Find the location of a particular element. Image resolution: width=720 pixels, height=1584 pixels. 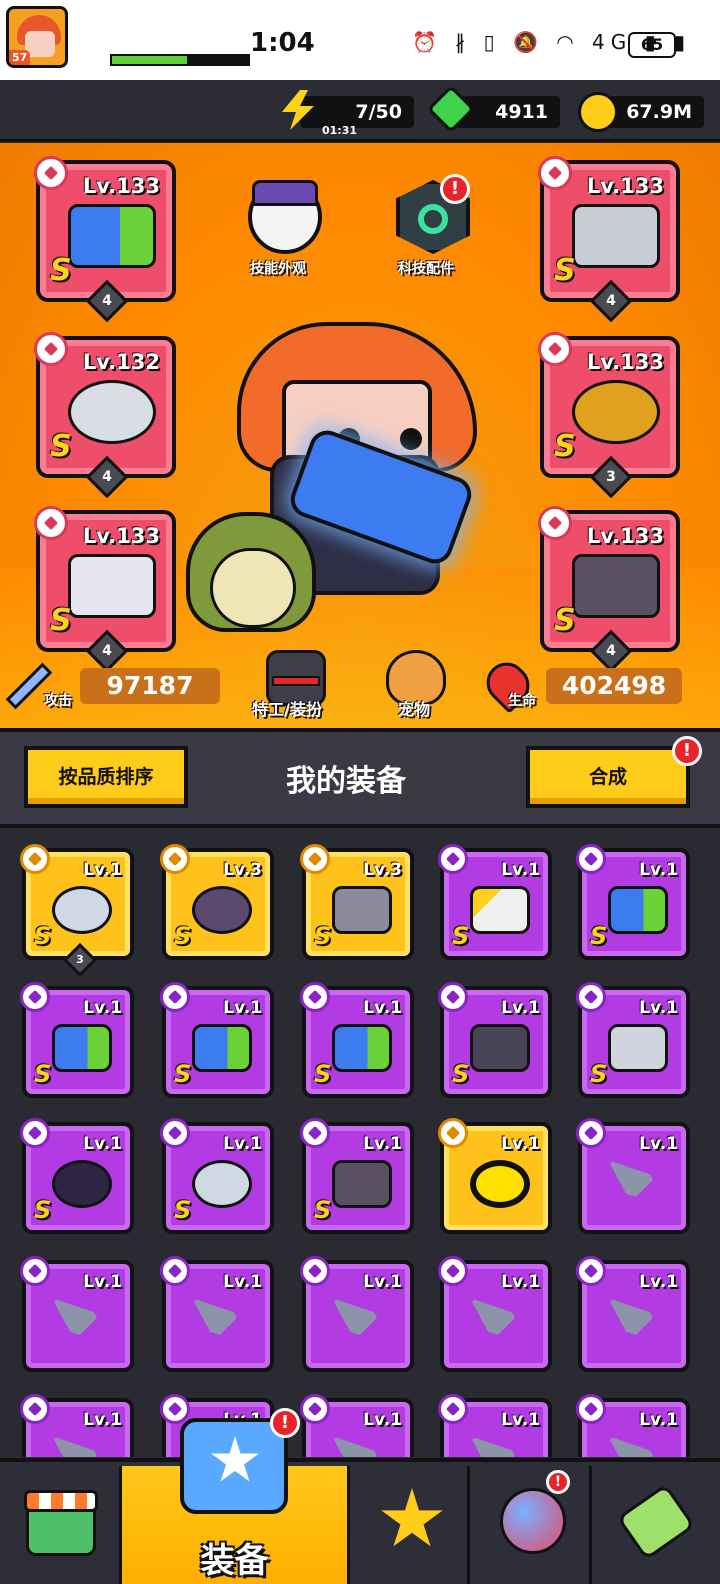

avatar: 57 is located at coordinates (37, 37).